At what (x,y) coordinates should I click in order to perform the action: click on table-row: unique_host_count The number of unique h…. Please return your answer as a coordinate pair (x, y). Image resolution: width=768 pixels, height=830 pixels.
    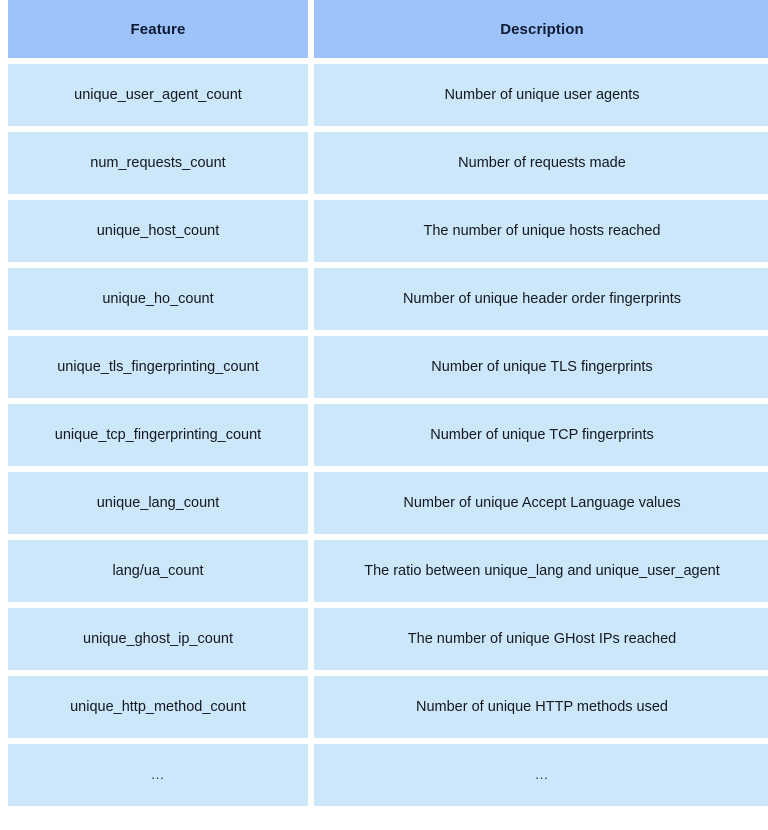
    Looking at the image, I should click on (388, 231).